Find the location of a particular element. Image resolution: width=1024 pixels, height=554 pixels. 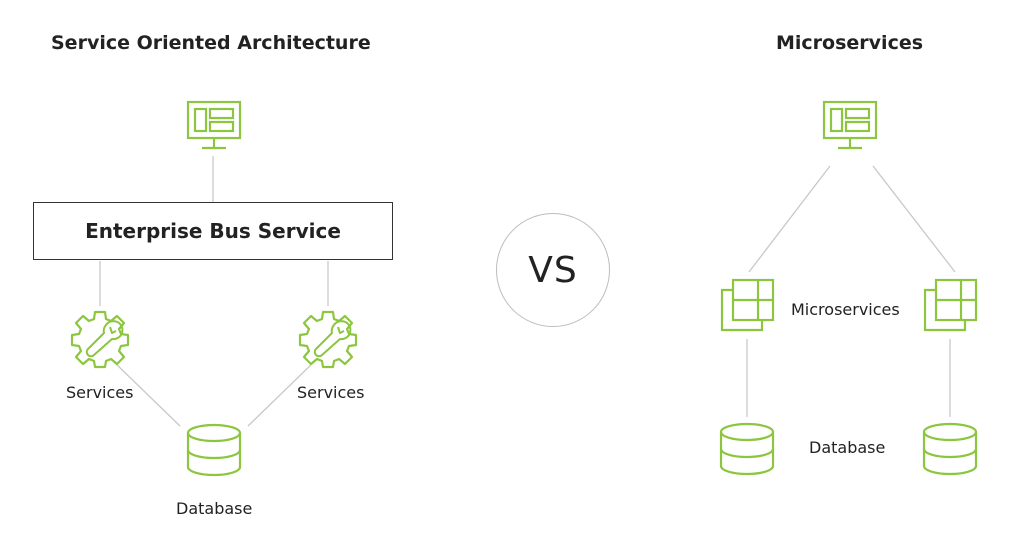

ms-monitor-icon is located at coordinates (850, 125).